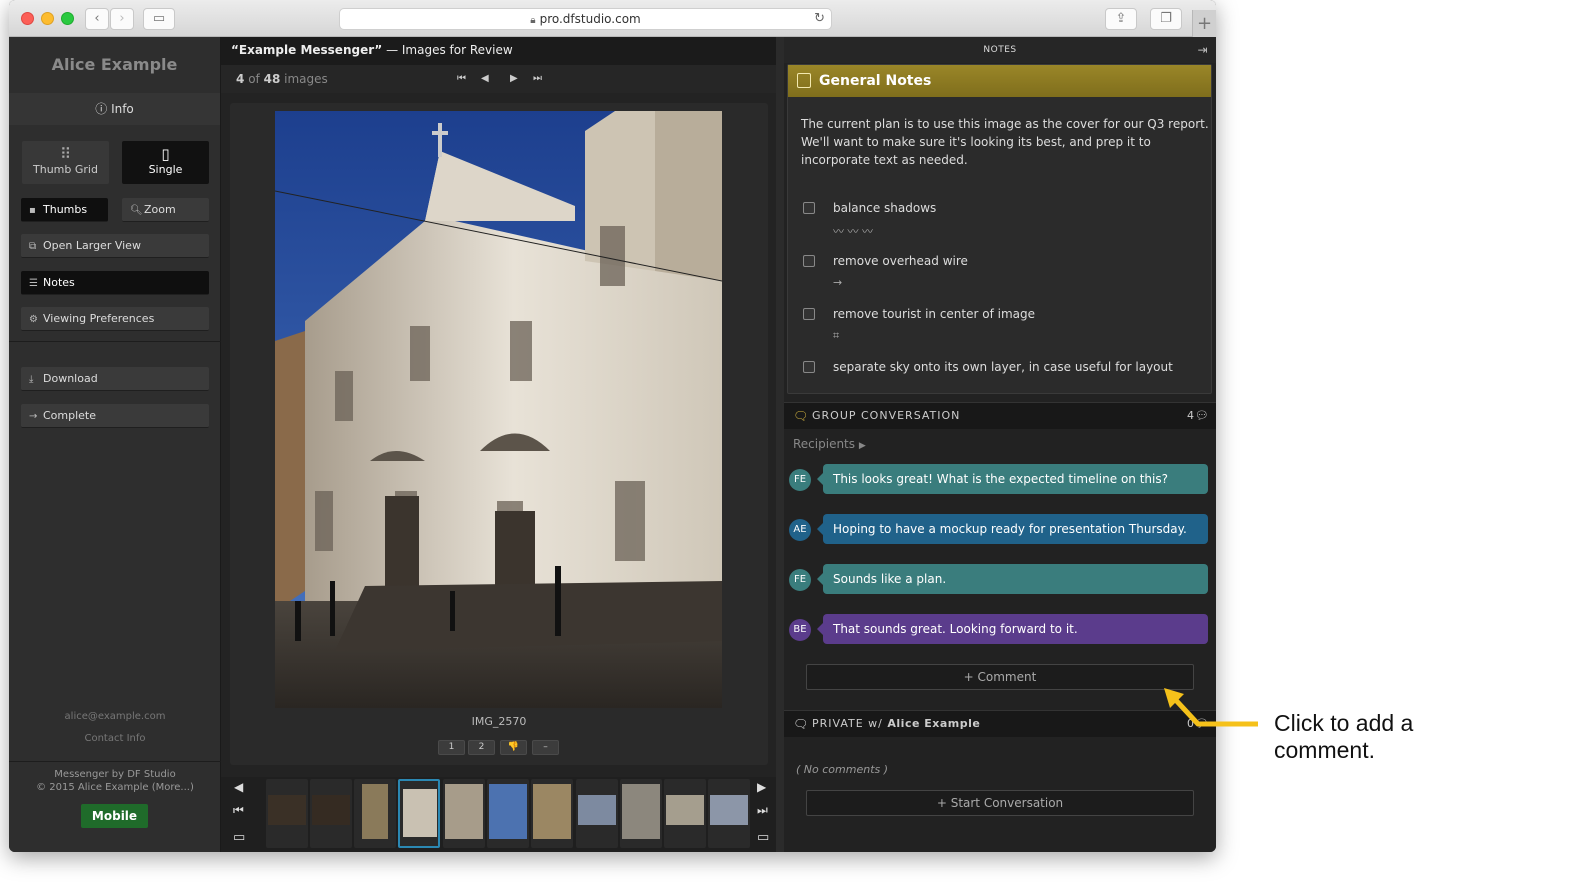 This screenshot has height=896, width=1580. Describe the element at coordinates (1344, 723) in the screenshot. I see `callout-line-1: Click to add a` at that location.